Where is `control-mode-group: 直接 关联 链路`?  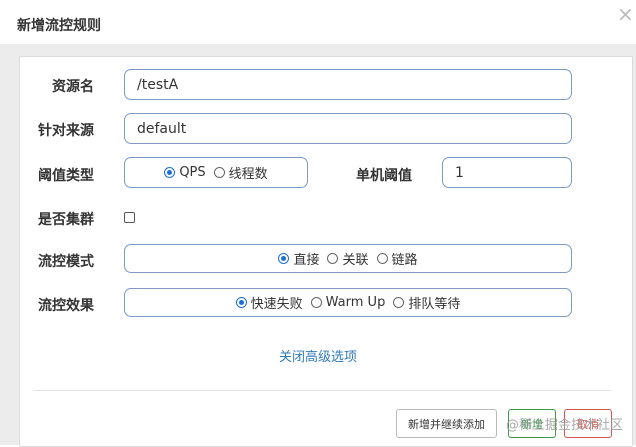
control-mode-group: 直接 关联 链路 is located at coordinates (348, 258).